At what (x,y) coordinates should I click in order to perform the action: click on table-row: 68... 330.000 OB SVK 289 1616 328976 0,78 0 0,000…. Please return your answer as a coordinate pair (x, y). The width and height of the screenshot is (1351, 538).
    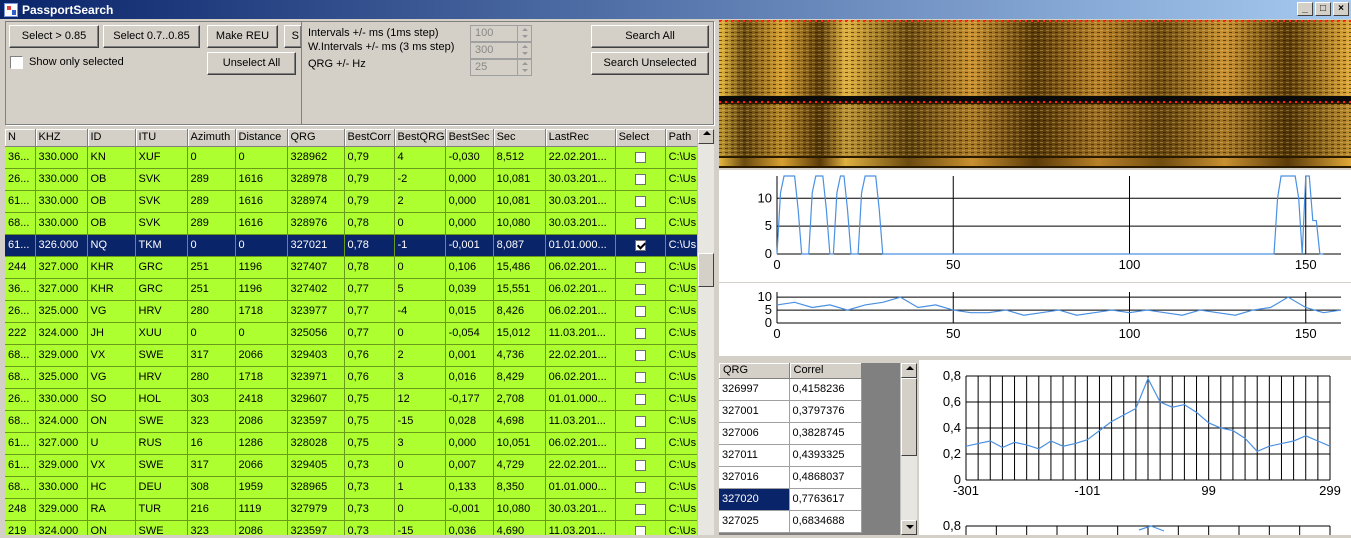
    Looking at the image, I should click on (352, 223).